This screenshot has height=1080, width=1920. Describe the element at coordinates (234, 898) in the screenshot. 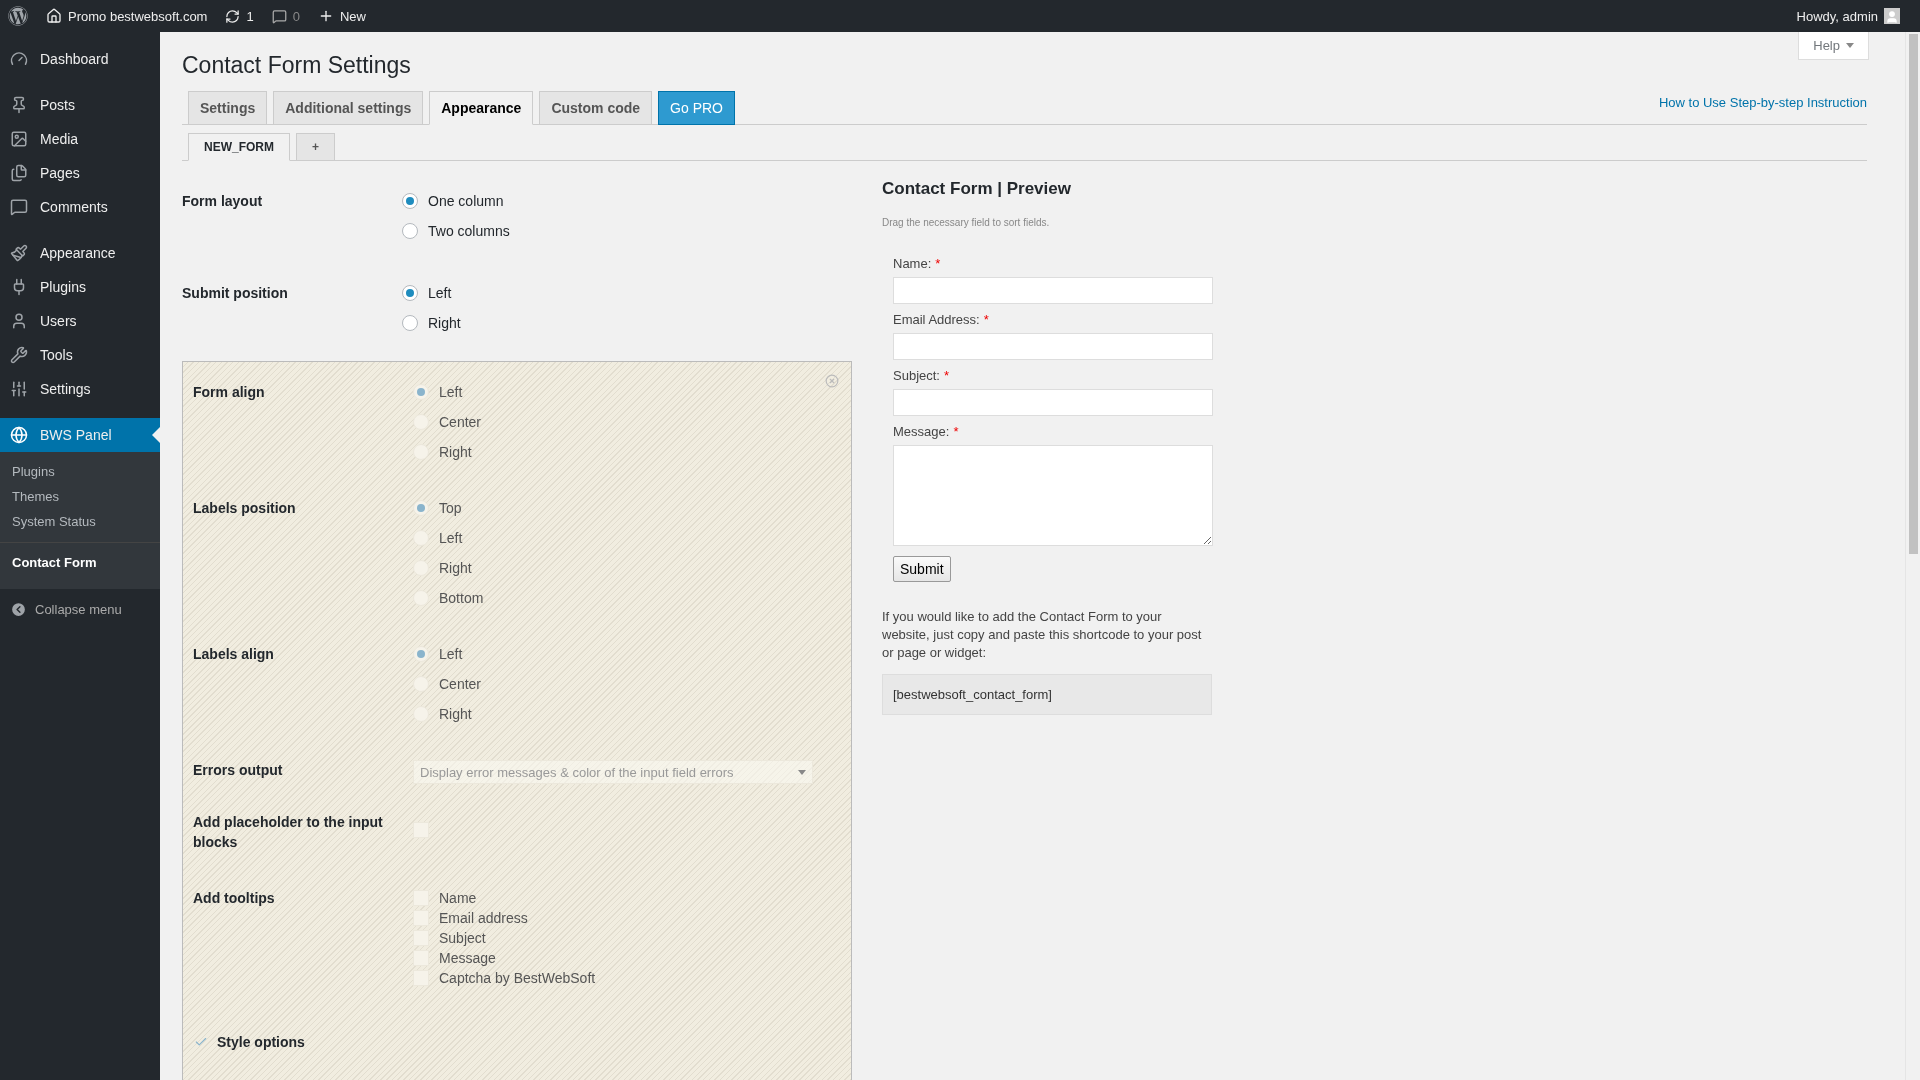

I see `setting-label: Add tooltips` at that location.